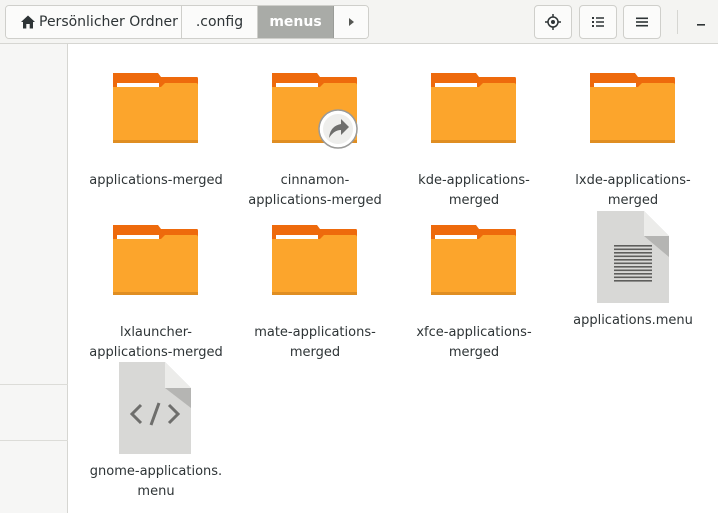 The height and width of the screenshot is (513, 718). I want to click on file-item-mate-applications-merged: mate-applications- merged, so click(315, 294).